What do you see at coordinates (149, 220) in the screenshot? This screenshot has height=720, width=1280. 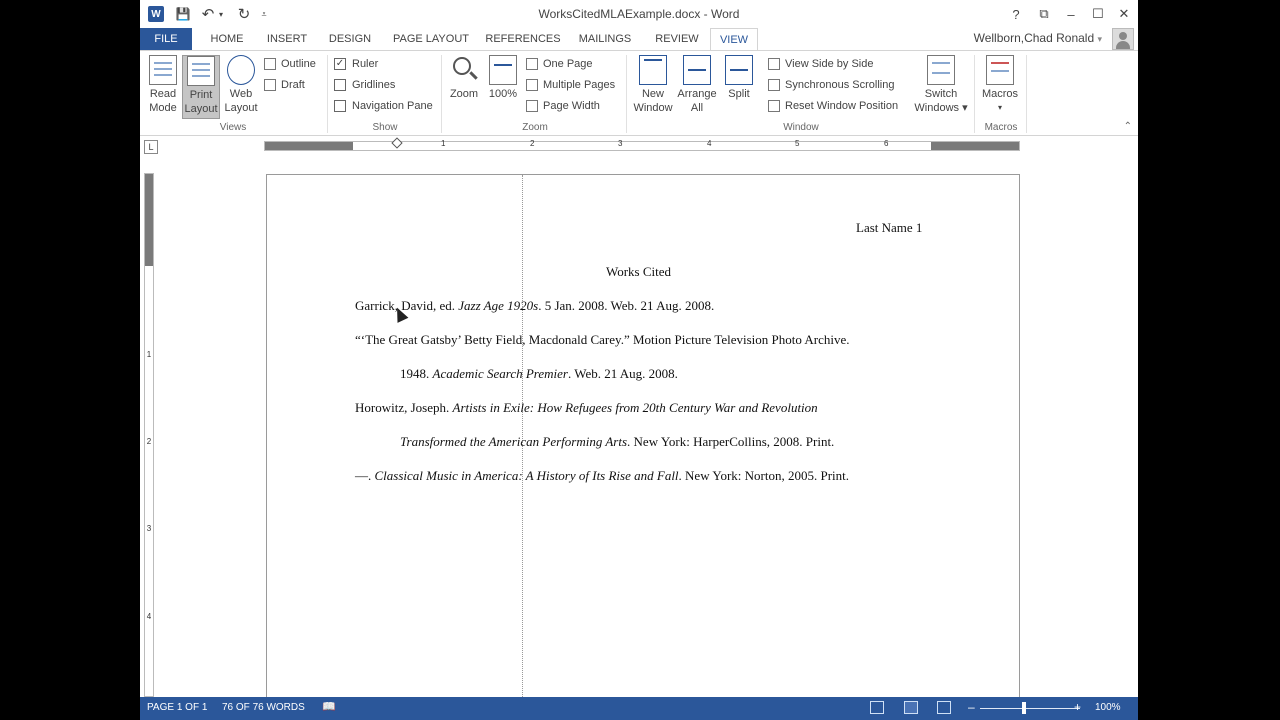 I see `vertical-ruler-margin` at bounding box center [149, 220].